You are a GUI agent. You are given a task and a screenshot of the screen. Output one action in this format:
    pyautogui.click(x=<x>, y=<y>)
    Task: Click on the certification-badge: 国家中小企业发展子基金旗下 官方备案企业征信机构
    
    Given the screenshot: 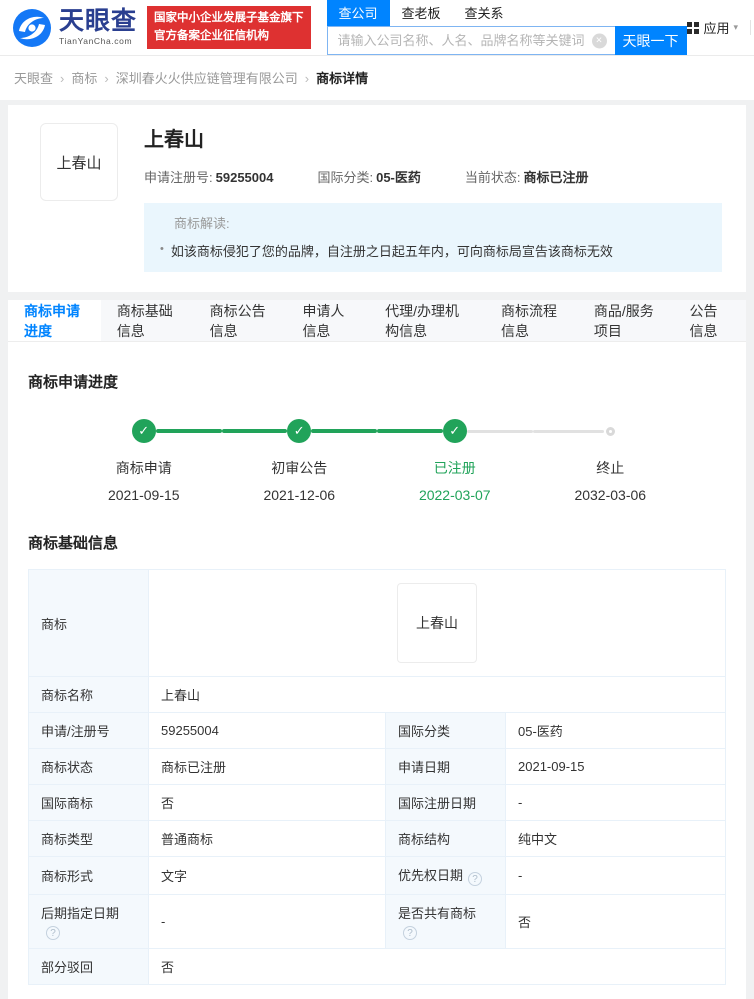 What is the action you would take?
    pyautogui.click(x=229, y=27)
    